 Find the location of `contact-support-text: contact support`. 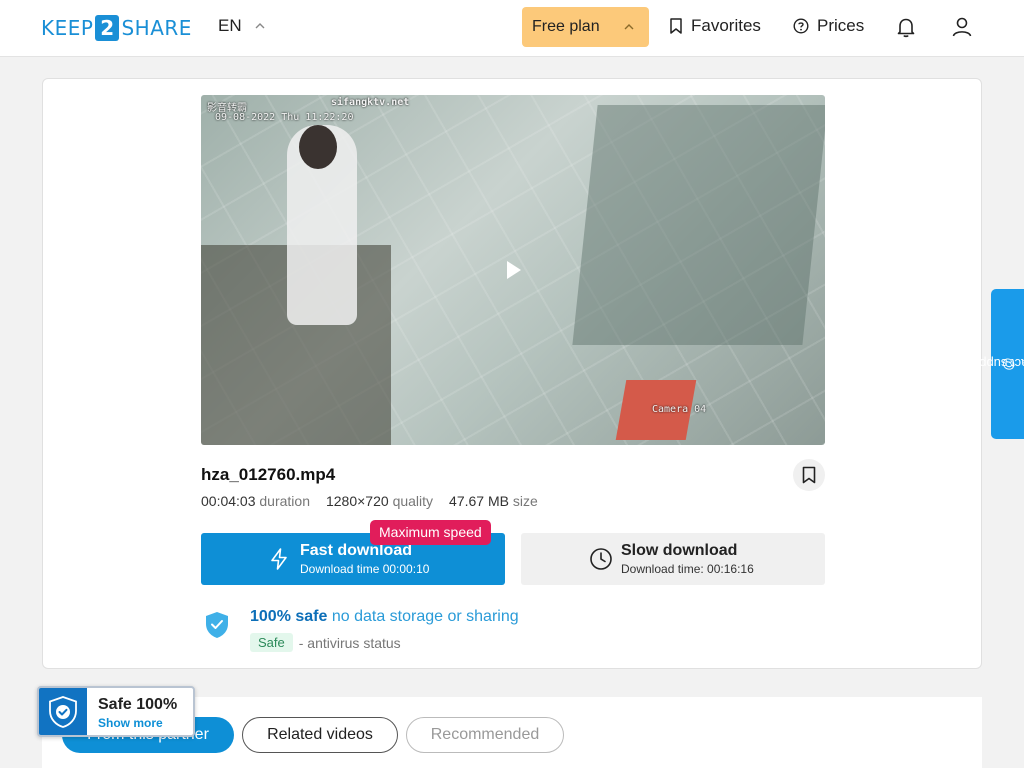

contact-support-text: contact support is located at coordinates (993, 364).